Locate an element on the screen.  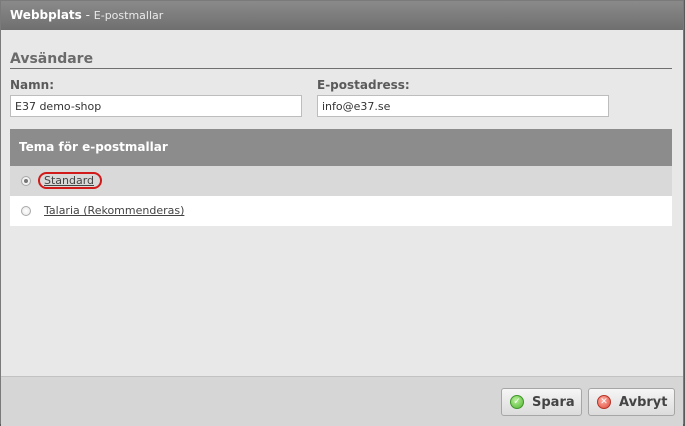
name-field is located at coordinates (156, 106).